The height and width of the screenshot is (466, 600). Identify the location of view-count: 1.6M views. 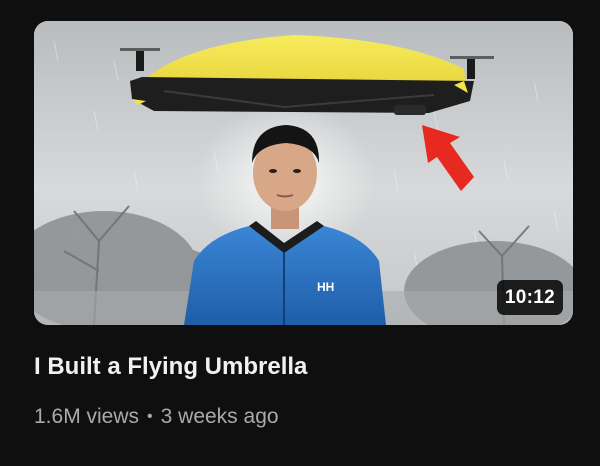
(87, 416).